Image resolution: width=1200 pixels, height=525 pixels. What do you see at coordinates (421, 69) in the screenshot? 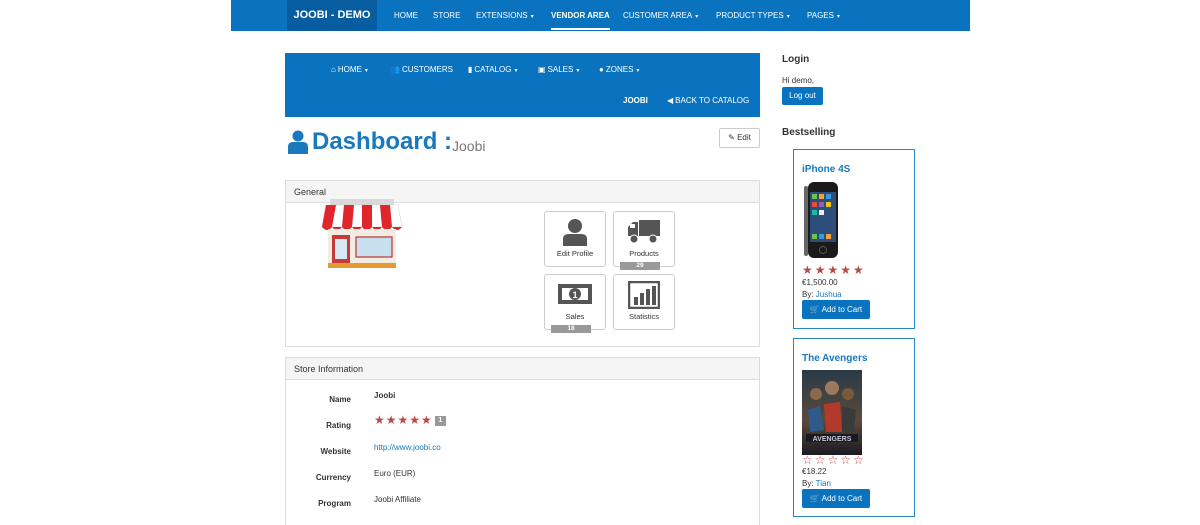
I see `vendor-nav-customers: 👥 CUSTOMERS` at bounding box center [421, 69].